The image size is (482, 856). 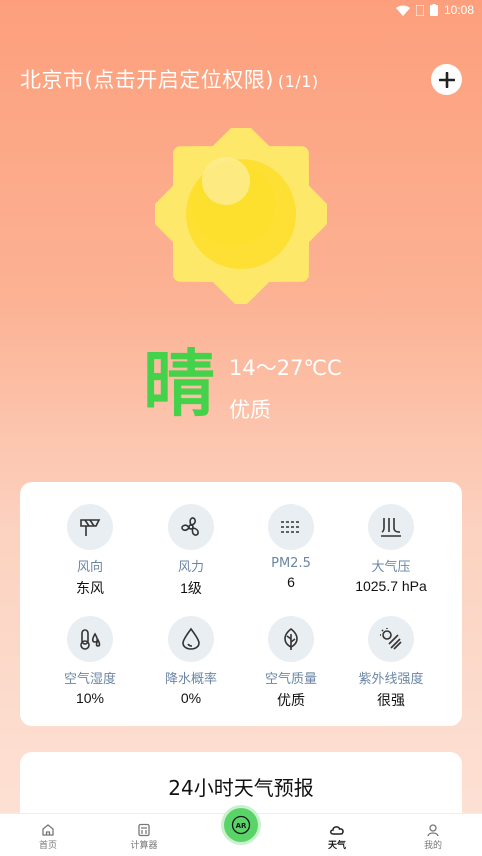 I want to click on signal-icon, so click(x=419, y=10).